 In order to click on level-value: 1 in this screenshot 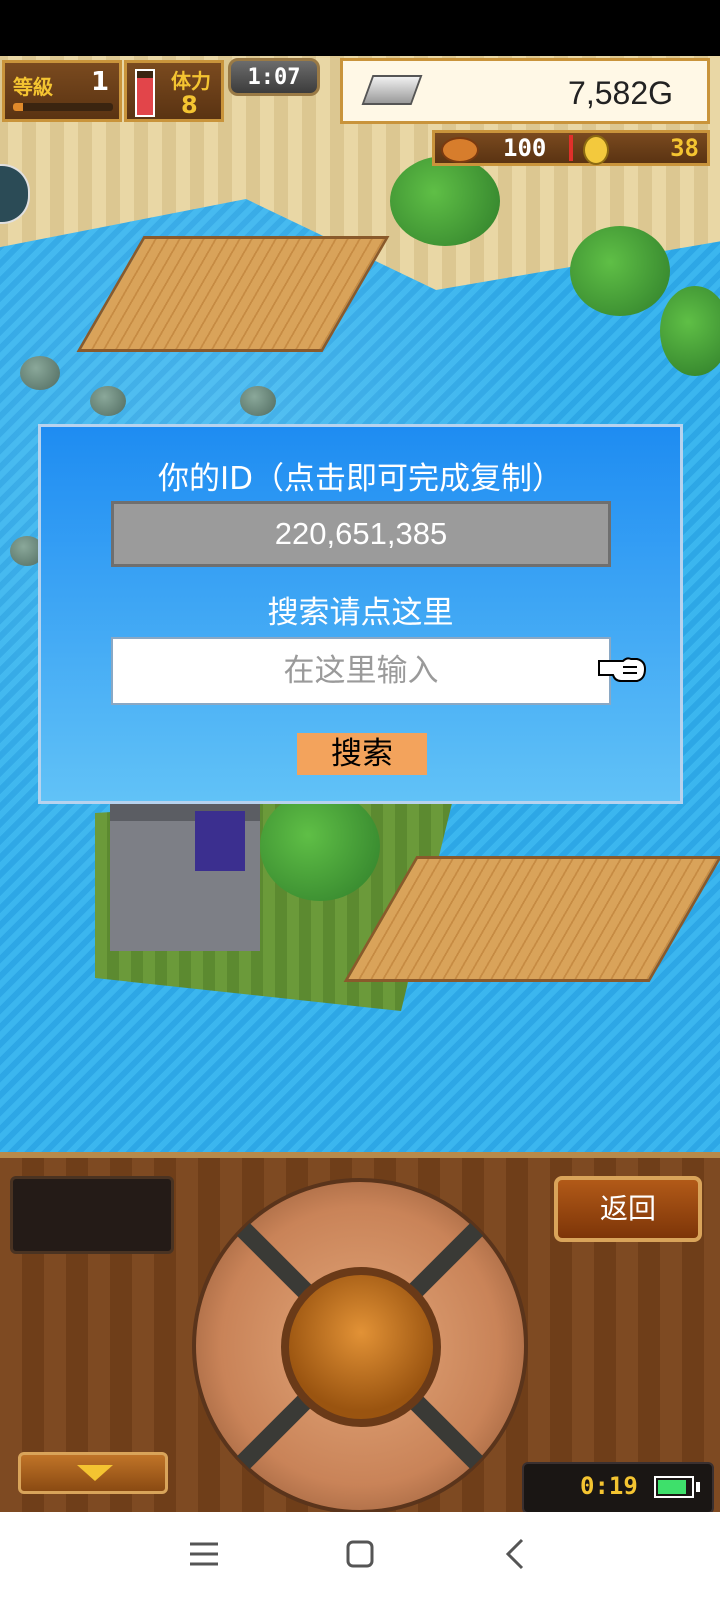, I will do `click(100, 82)`.